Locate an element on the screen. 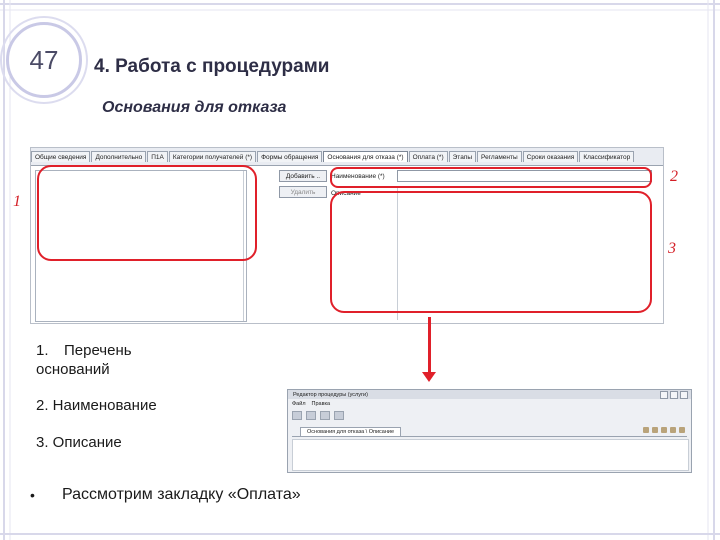 This screenshot has height=540, width=720. callout-label-2: 2 is located at coordinates (674, 176).